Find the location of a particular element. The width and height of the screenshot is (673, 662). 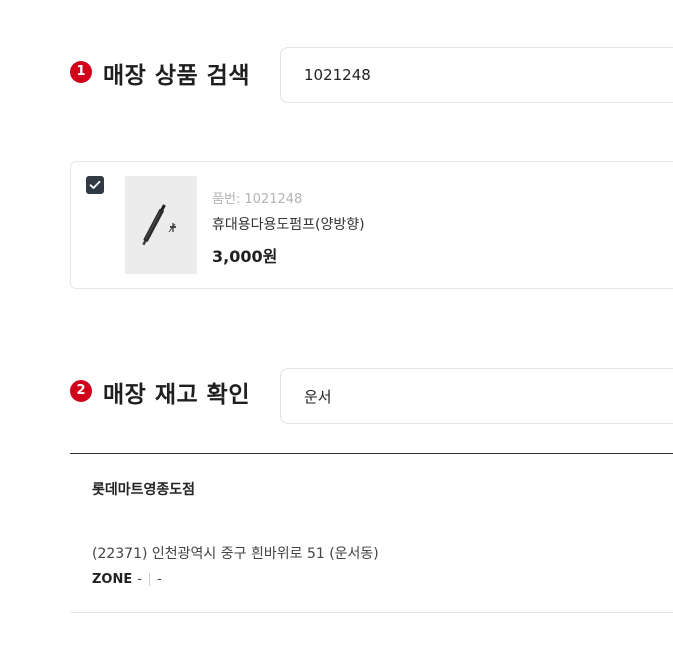

product-name: 휴대용다용도펌프(양방향) is located at coordinates (288, 225).